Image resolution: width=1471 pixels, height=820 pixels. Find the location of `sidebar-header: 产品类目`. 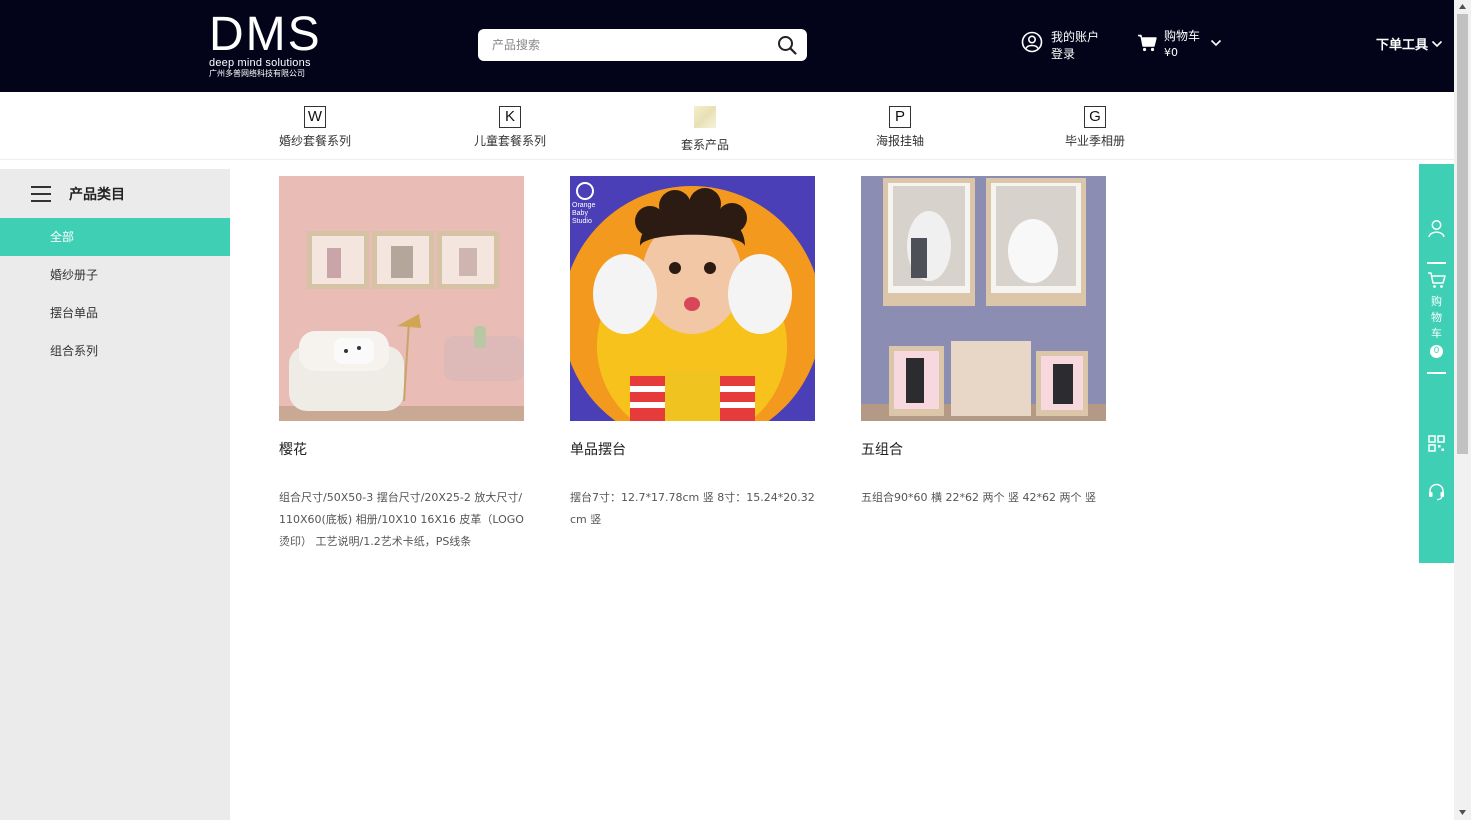

sidebar-header: 产品类目 is located at coordinates (115, 193).